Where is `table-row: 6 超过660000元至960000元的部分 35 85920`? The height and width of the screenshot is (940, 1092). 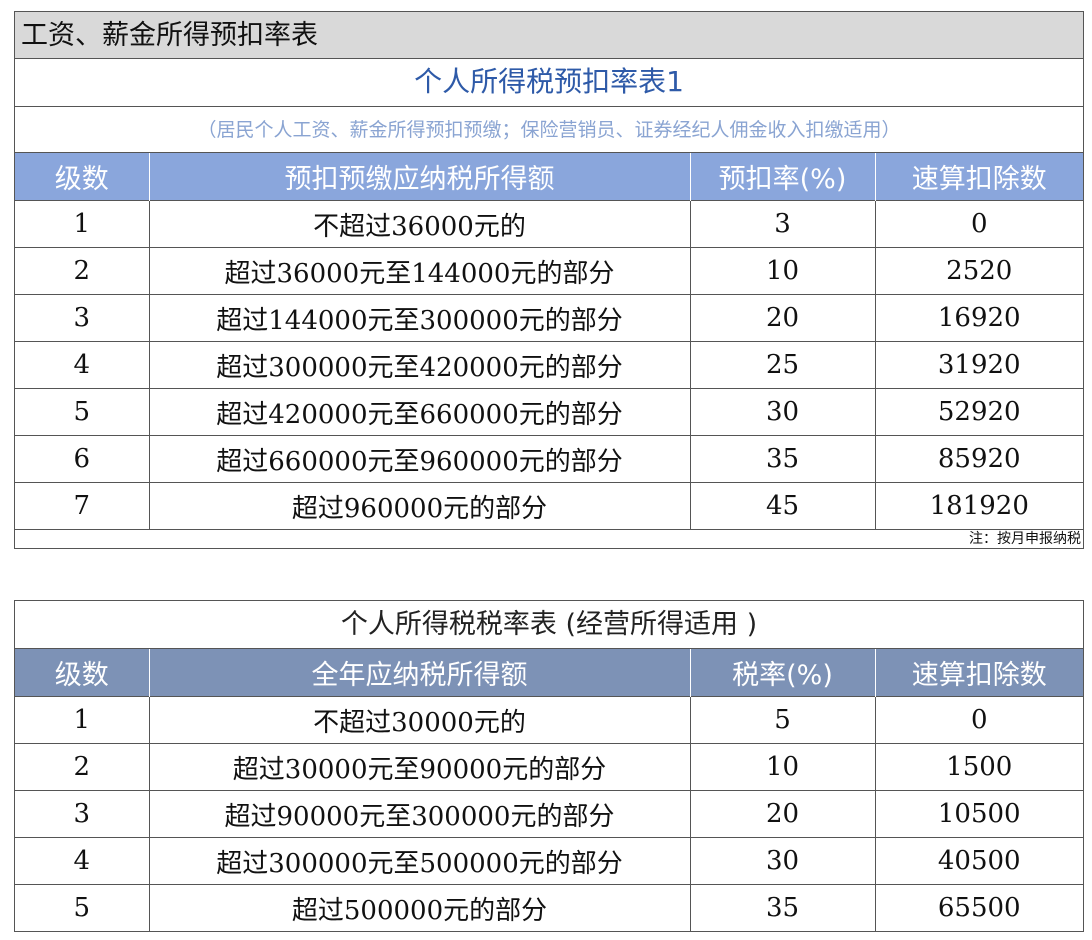
table-row: 6 超过660000元至960000元的部分 35 85920 is located at coordinates (549, 459).